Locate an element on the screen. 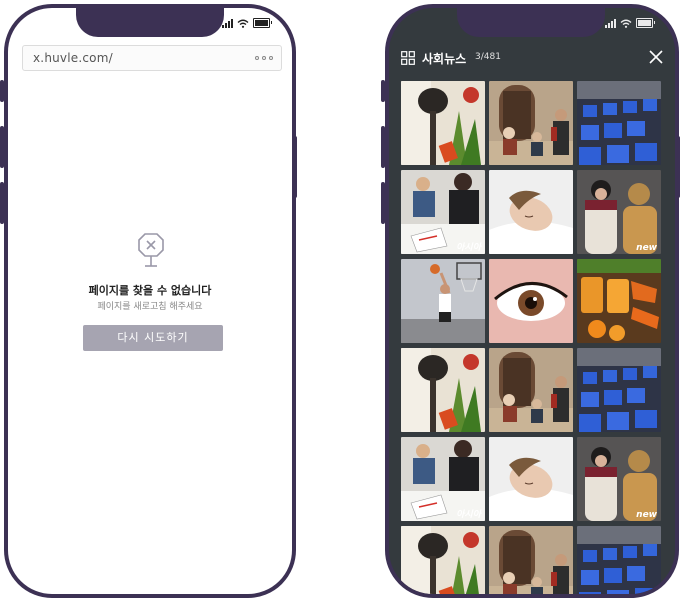 The height and width of the screenshot is (600, 680). error-title: 페이지를 찾을 수 없습니다 is located at coordinates (150, 290).